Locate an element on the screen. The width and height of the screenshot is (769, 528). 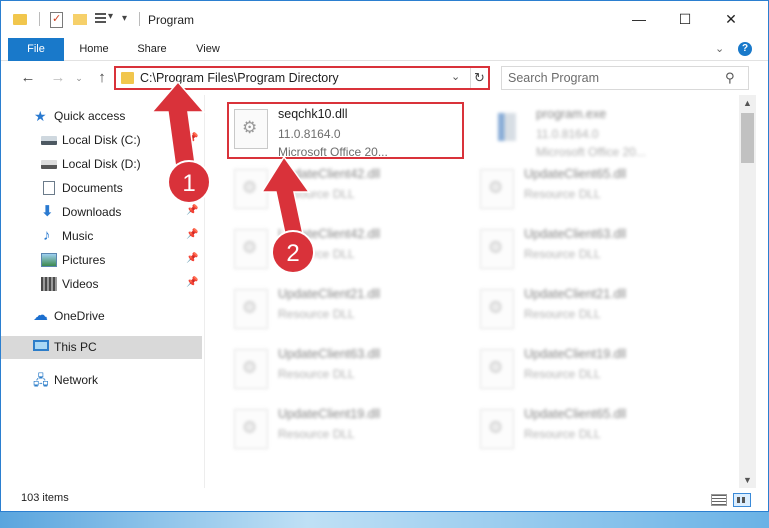
tab-share: Share is located at coordinates (152, 49).